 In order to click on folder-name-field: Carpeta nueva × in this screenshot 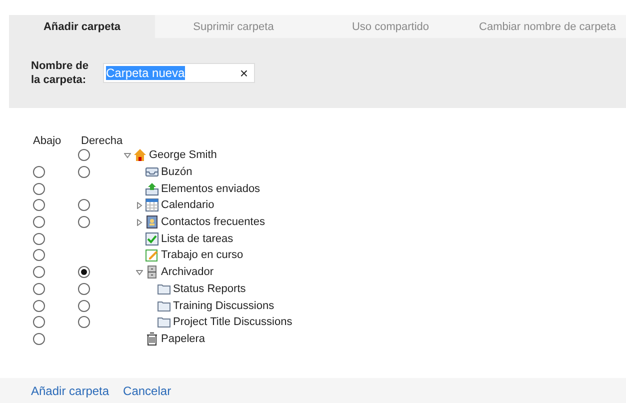, I will do `click(179, 73)`.